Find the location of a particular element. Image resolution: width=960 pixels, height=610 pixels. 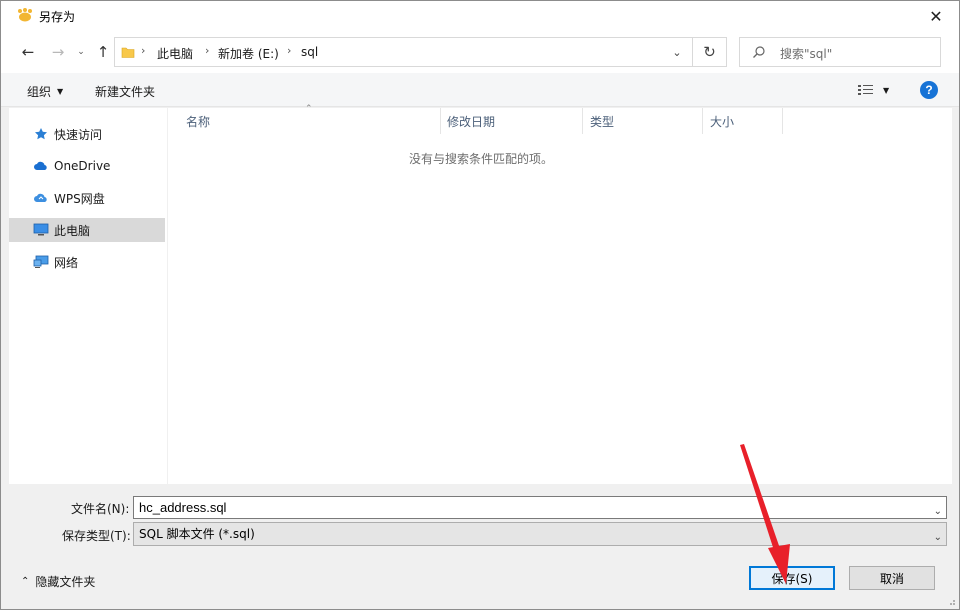

folder-icon is located at coordinates (128, 52).